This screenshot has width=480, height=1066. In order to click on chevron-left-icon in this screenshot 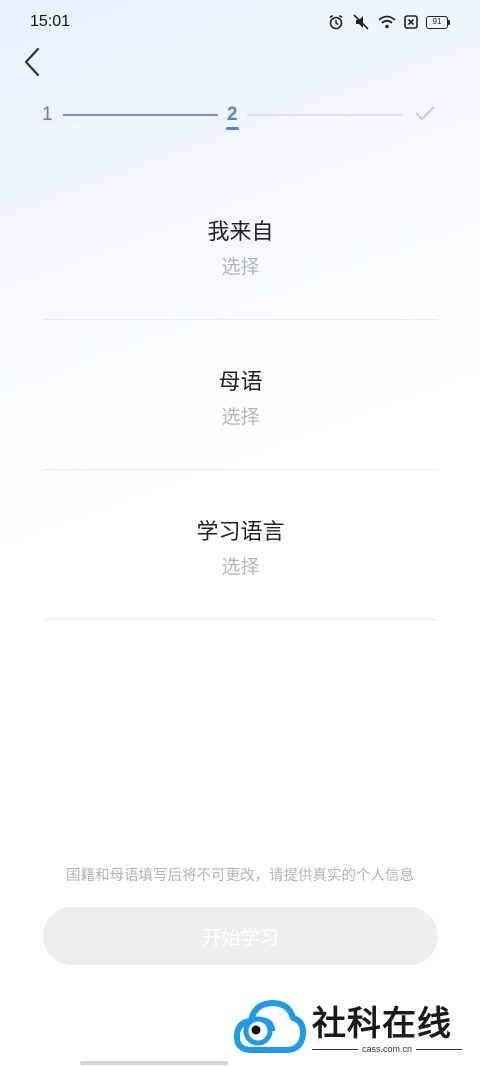, I will do `click(32, 62)`.